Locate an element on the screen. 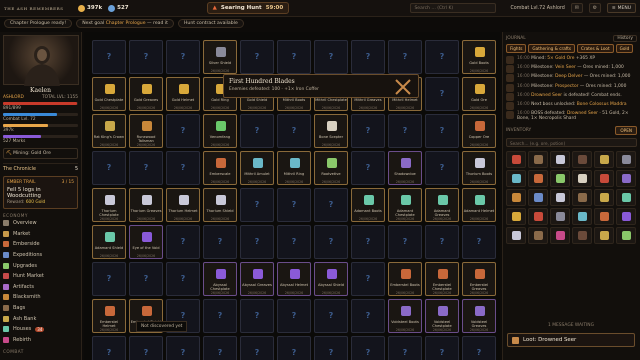  menu-button: ≡ MENU is located at coordinates (621, 8).